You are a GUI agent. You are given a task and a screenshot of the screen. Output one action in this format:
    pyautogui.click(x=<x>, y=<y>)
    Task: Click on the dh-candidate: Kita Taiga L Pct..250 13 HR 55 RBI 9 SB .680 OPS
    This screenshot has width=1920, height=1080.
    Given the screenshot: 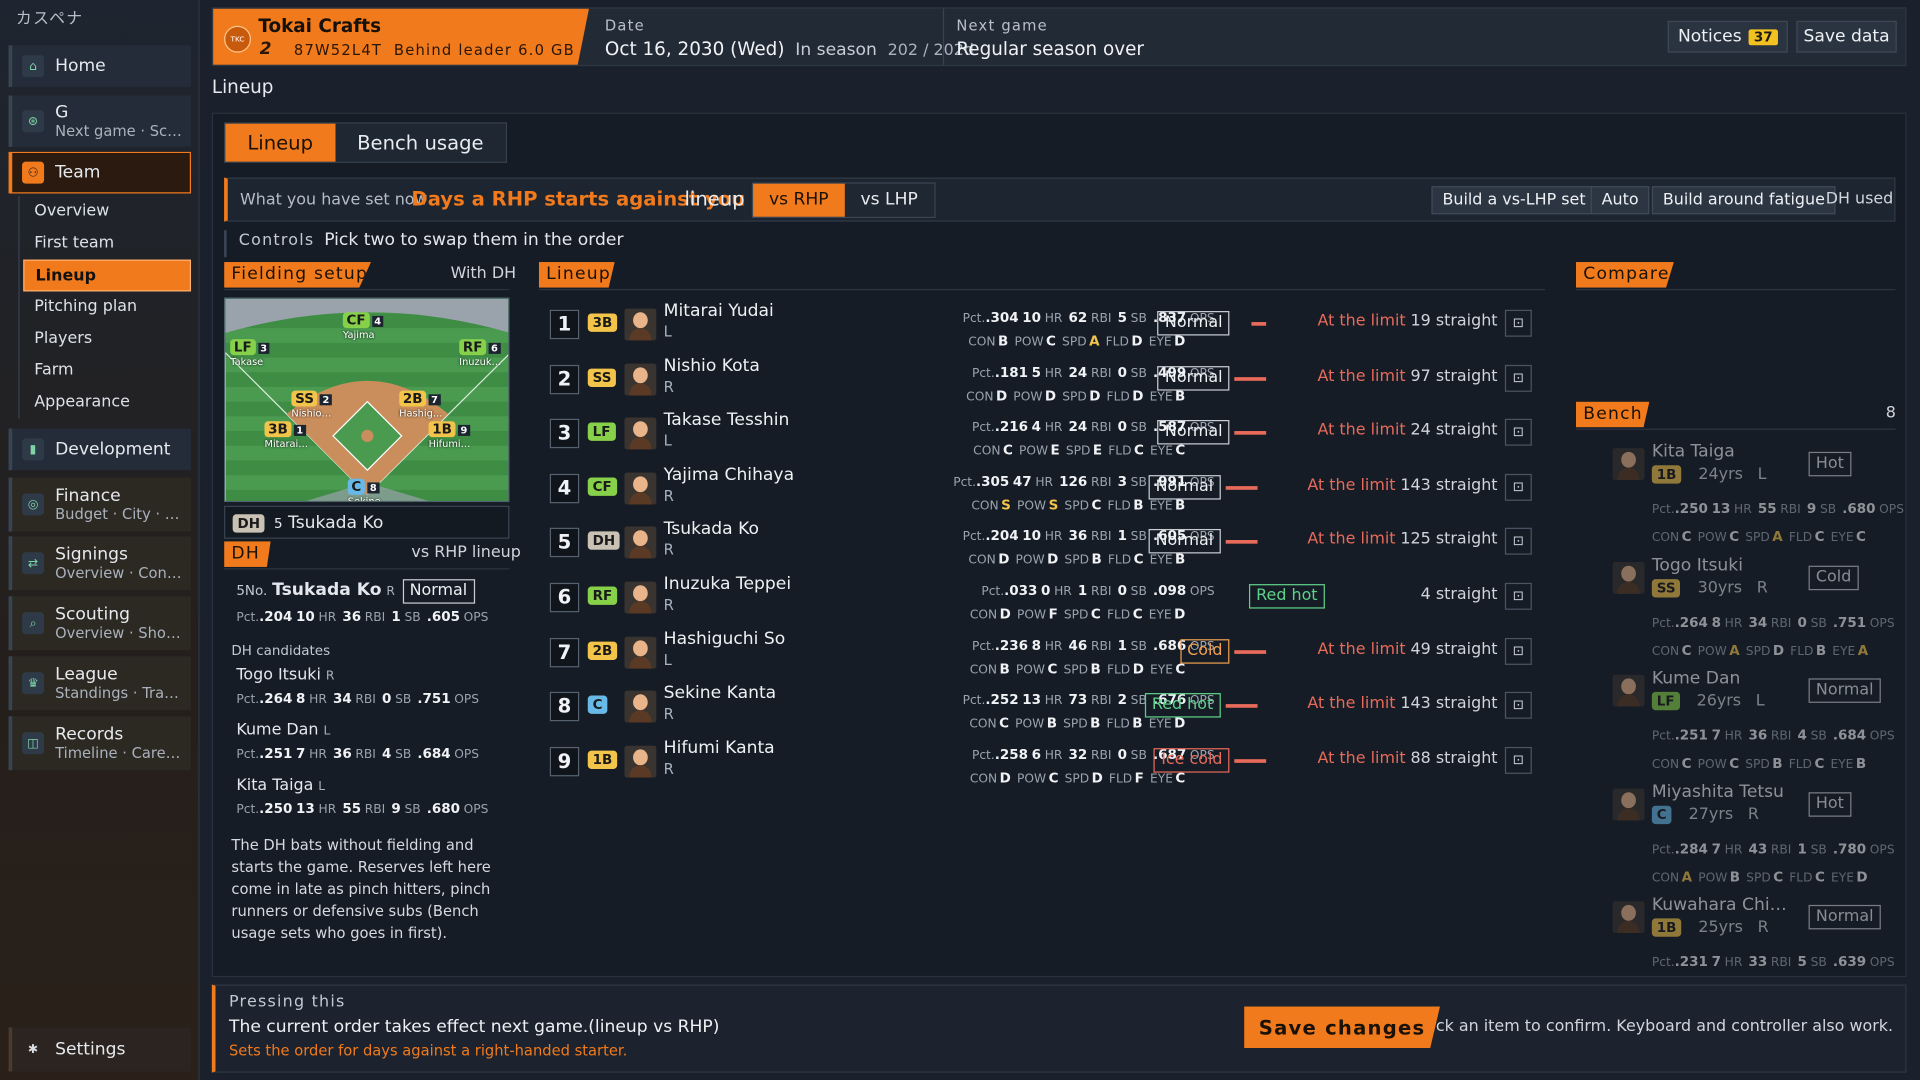 What is the action you would take?
    pyautogui.click(x=366, y=803)
    